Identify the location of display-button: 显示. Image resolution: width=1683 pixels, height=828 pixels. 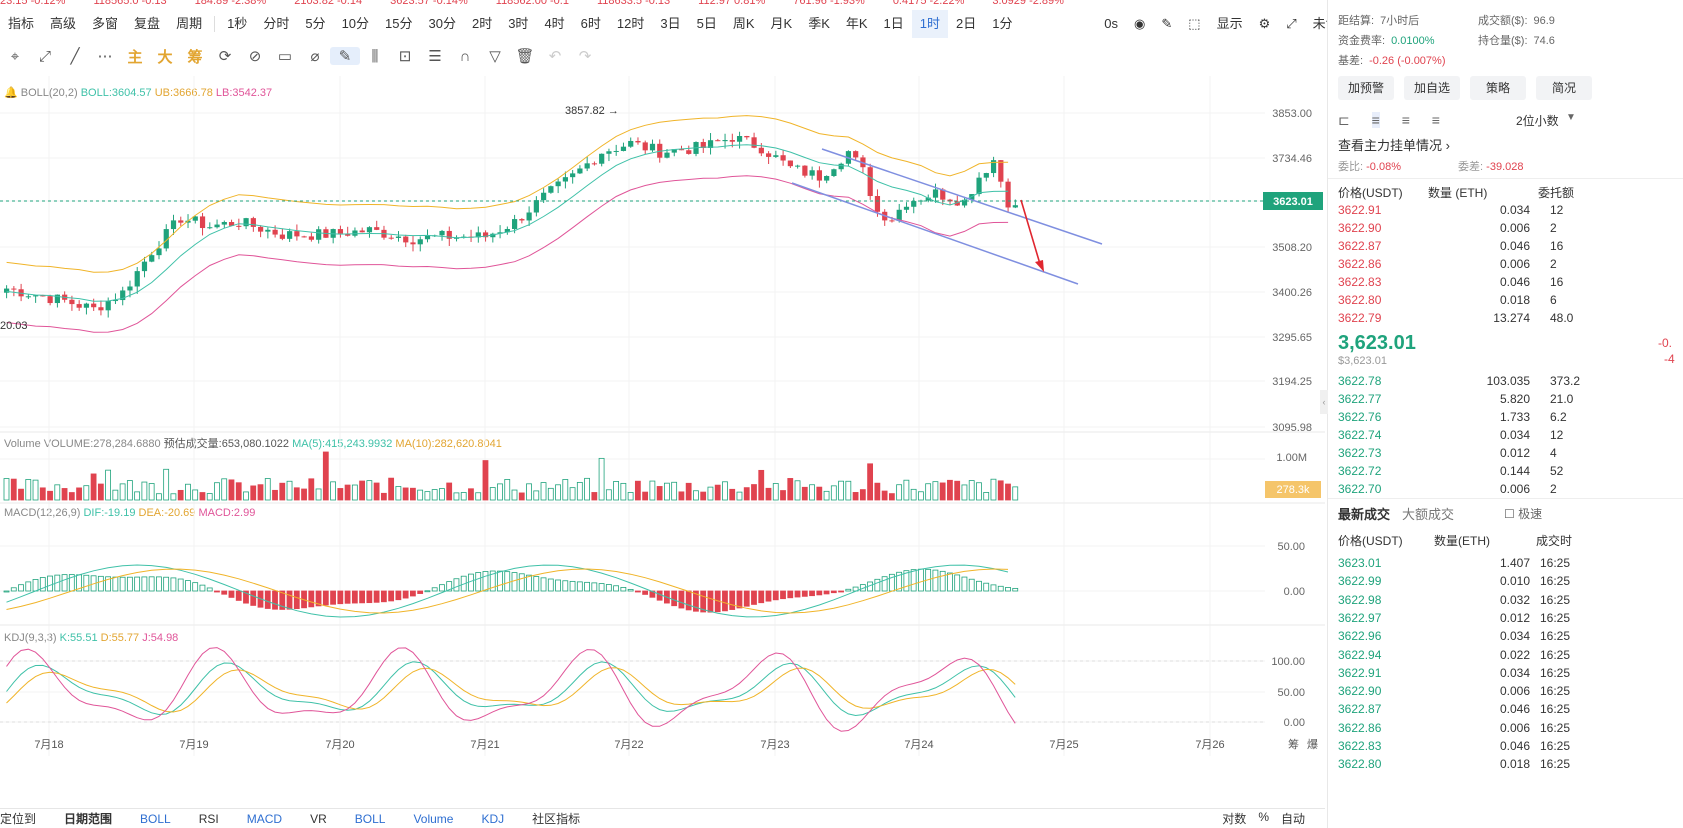
(1230, 24).